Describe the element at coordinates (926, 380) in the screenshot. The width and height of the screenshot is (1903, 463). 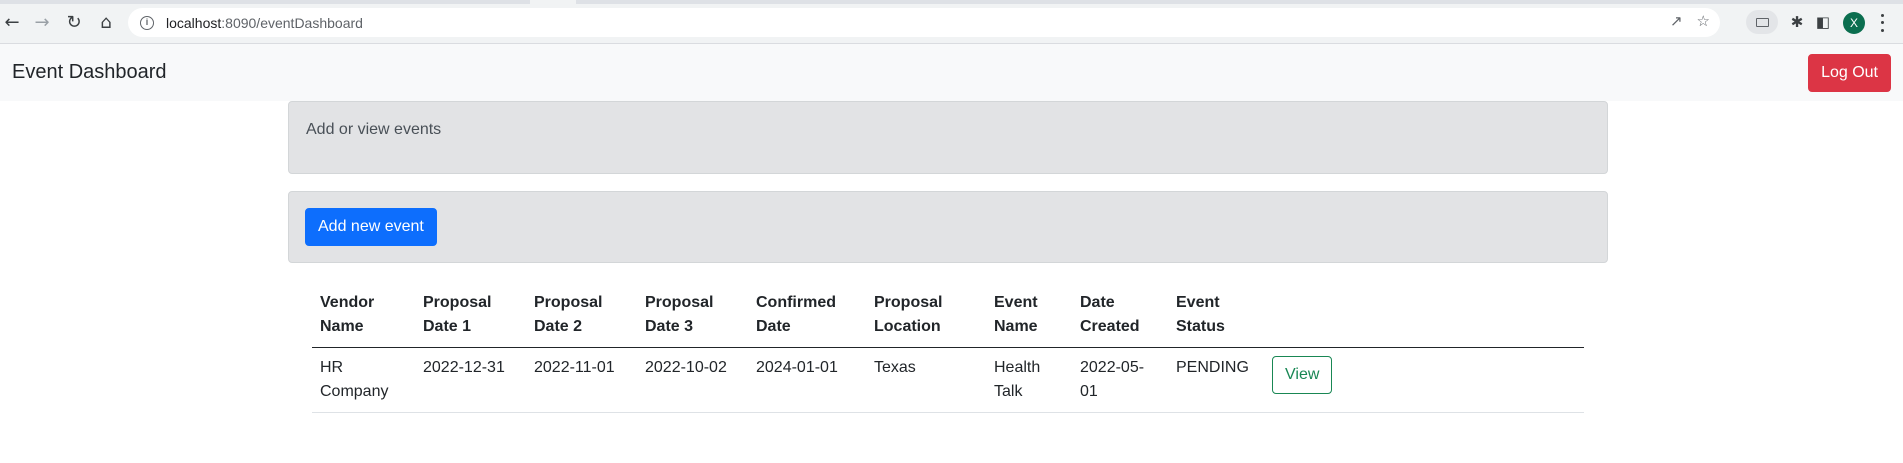
I see `cell-proposal-location: Texas` at that location.